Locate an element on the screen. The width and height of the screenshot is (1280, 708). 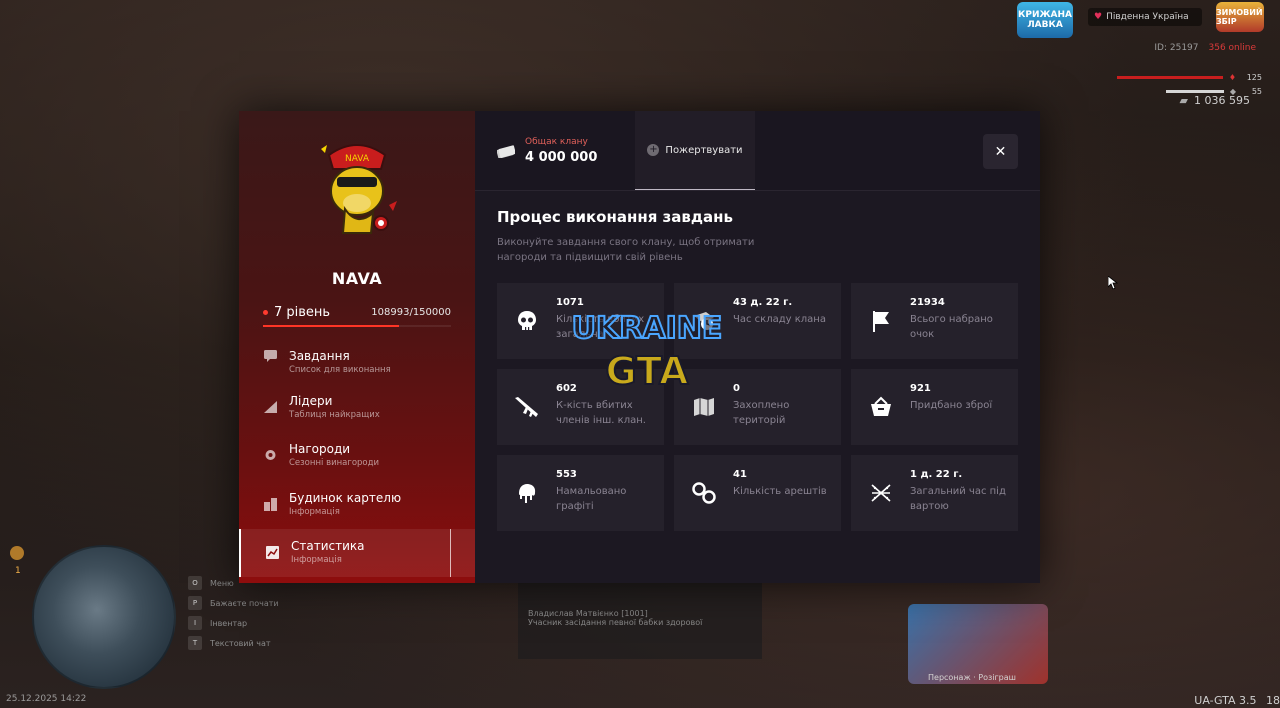
bg-panel-desc: Учасник засідання певної бабки здорової is located at coordinates (615, 622).